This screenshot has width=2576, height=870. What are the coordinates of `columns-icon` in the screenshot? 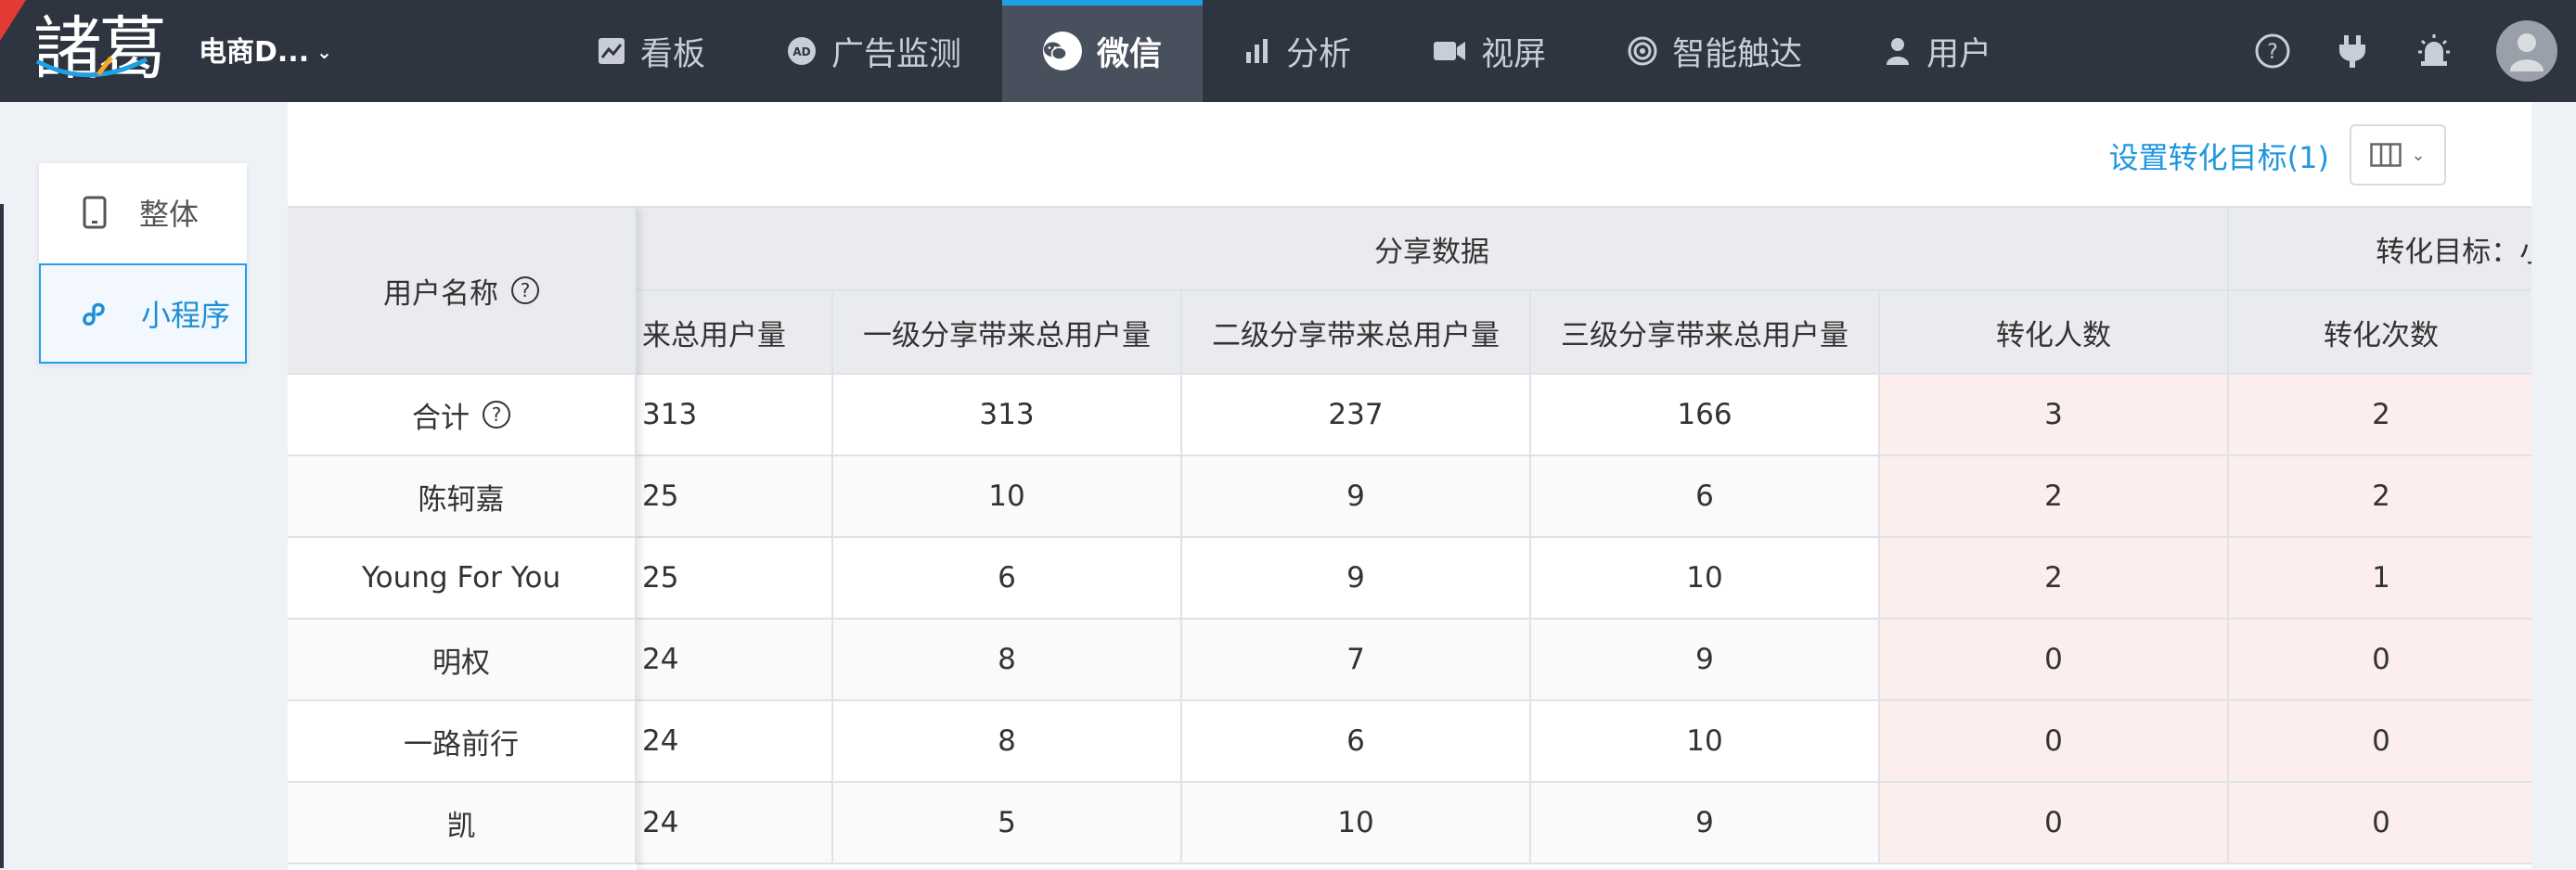 It's located at (2386, 155).